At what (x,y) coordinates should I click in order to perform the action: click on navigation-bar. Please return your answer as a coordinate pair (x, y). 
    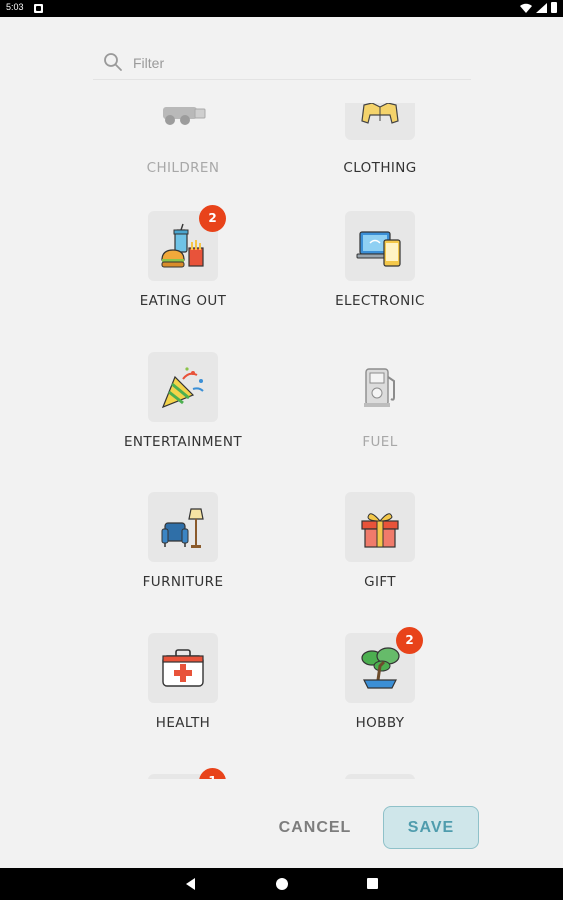
    Looking at the image, I should click on (281, 884).